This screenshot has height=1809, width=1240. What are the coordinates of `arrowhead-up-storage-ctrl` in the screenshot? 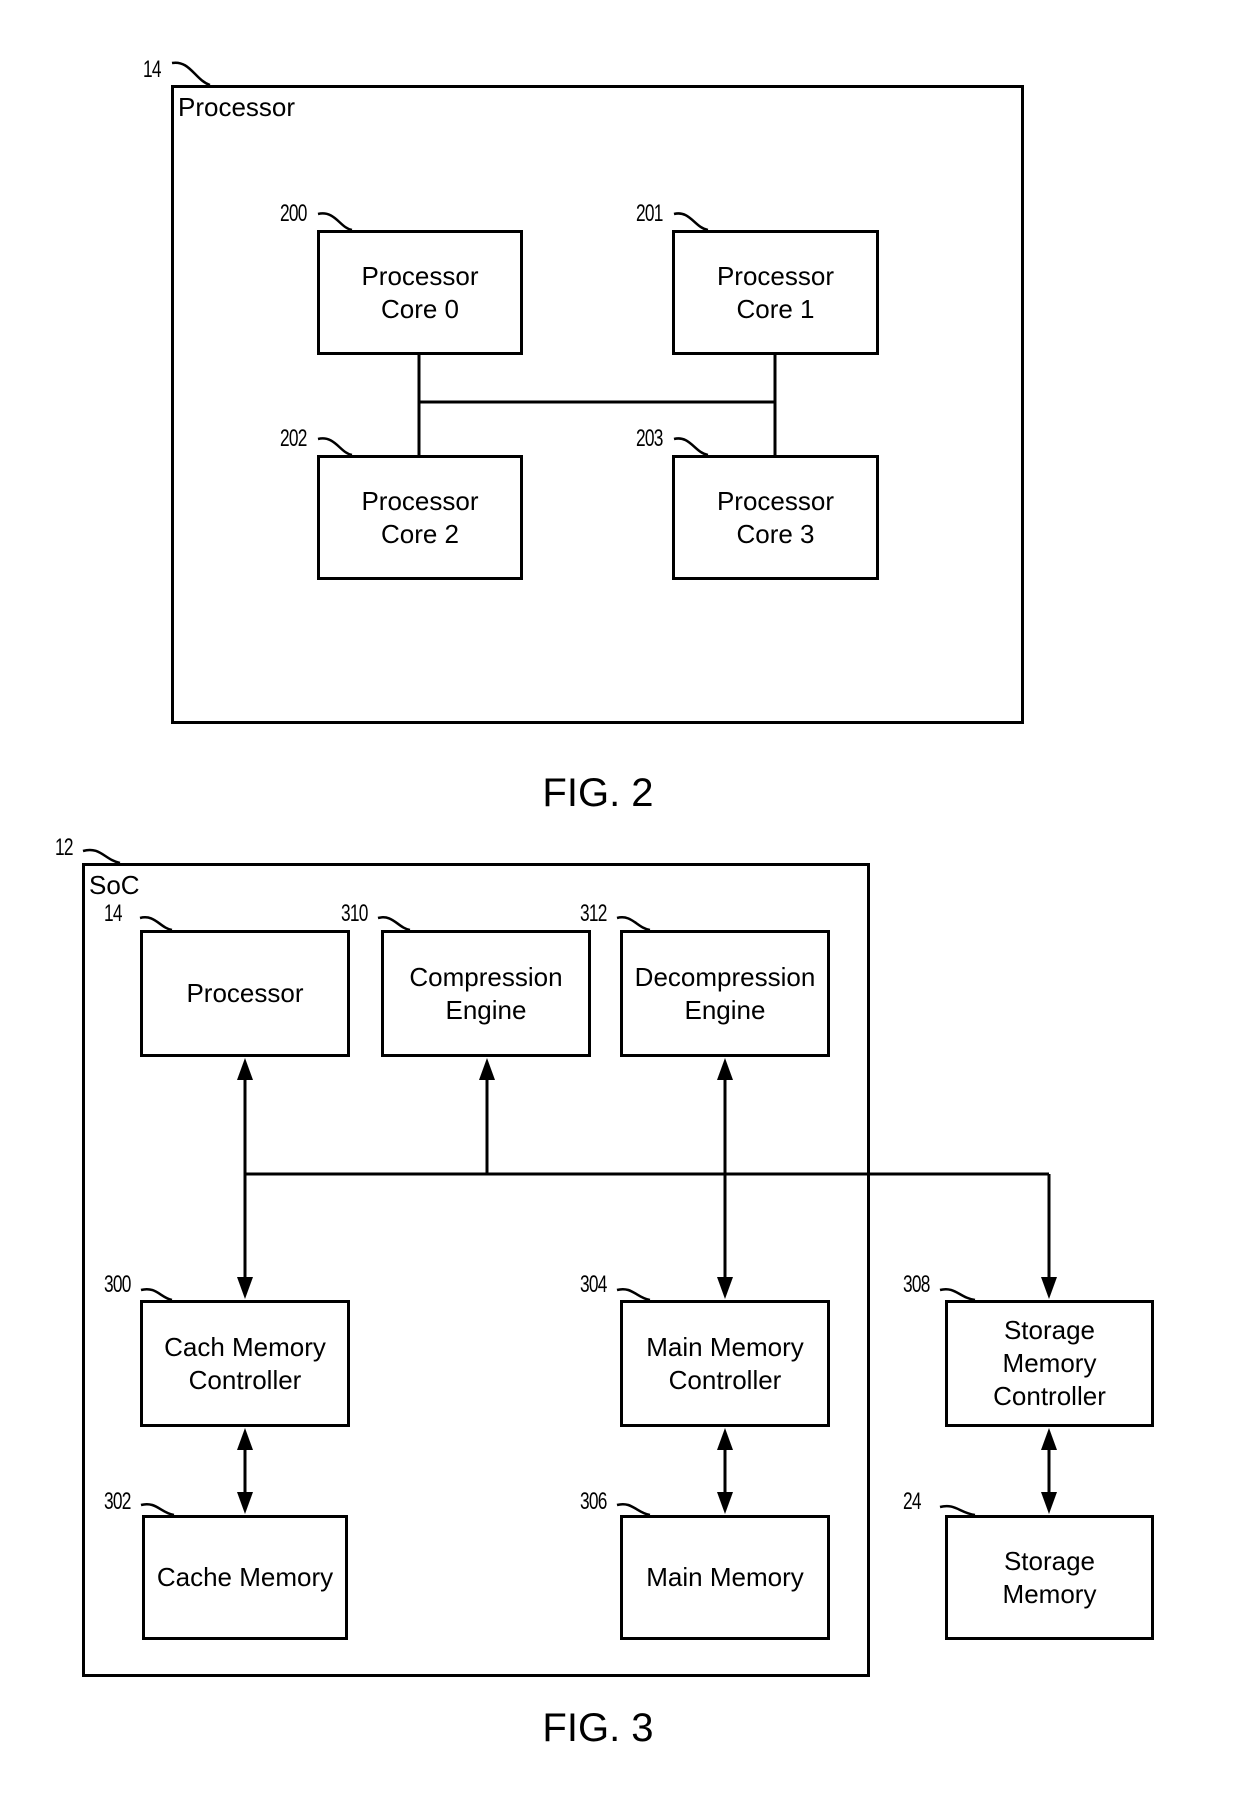 It's located at (1049, 1439).